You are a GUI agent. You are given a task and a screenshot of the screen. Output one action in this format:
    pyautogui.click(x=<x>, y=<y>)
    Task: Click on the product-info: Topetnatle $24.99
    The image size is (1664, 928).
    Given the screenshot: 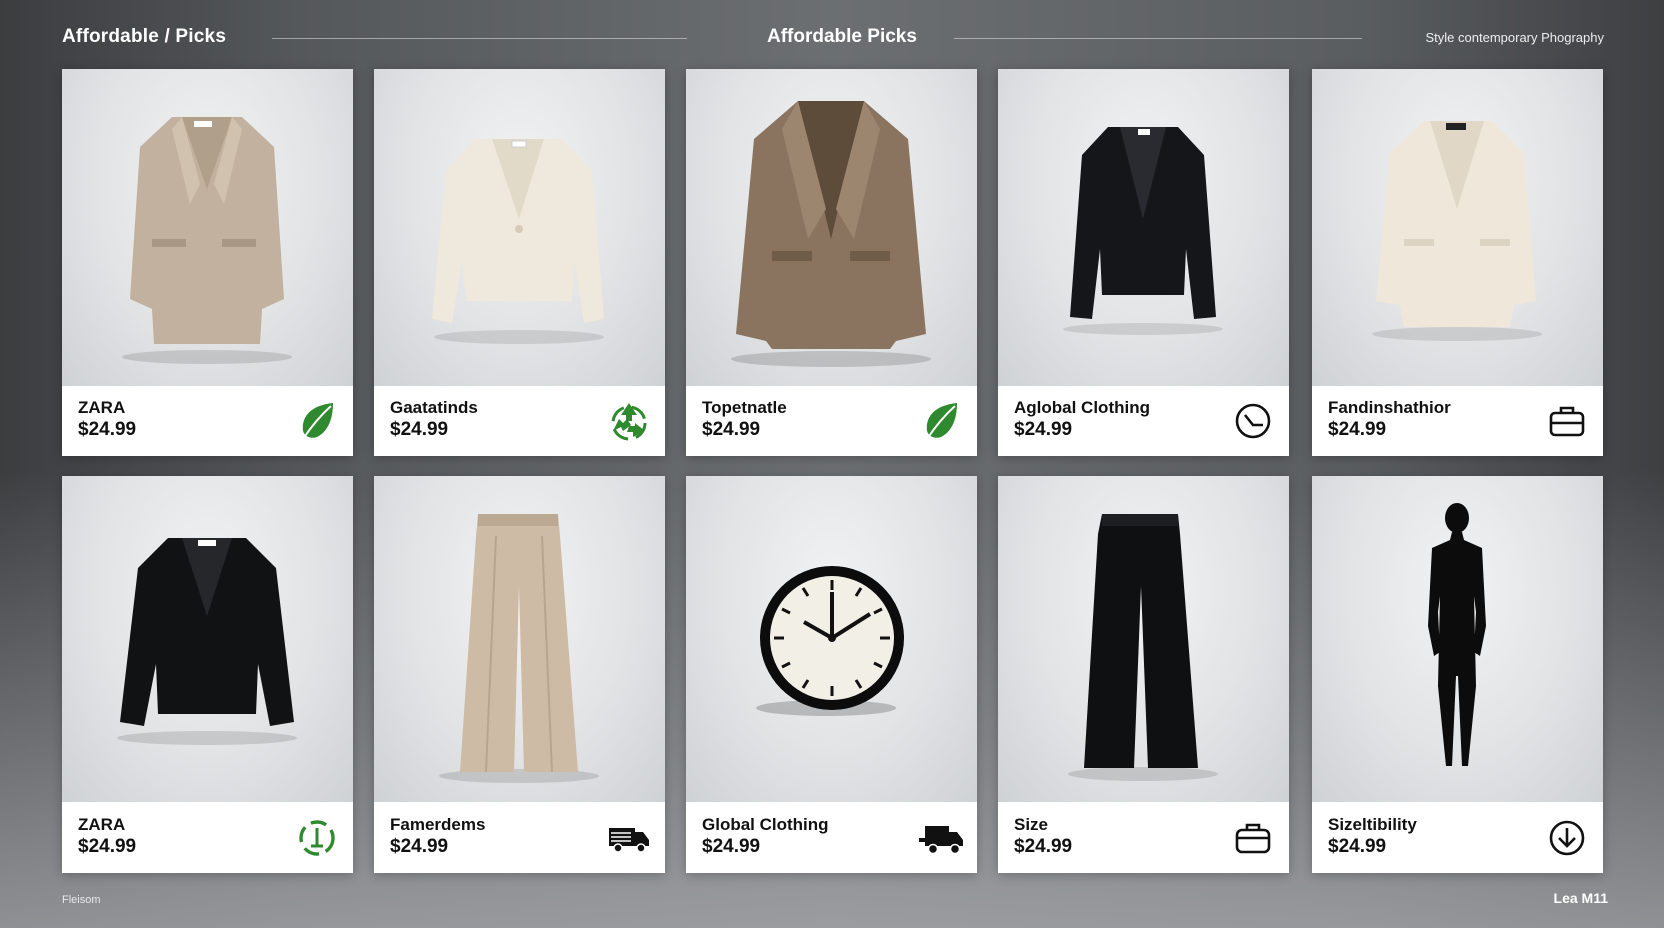 What is the action you would take?
    pyautogui.click(x=831, y=421)
    